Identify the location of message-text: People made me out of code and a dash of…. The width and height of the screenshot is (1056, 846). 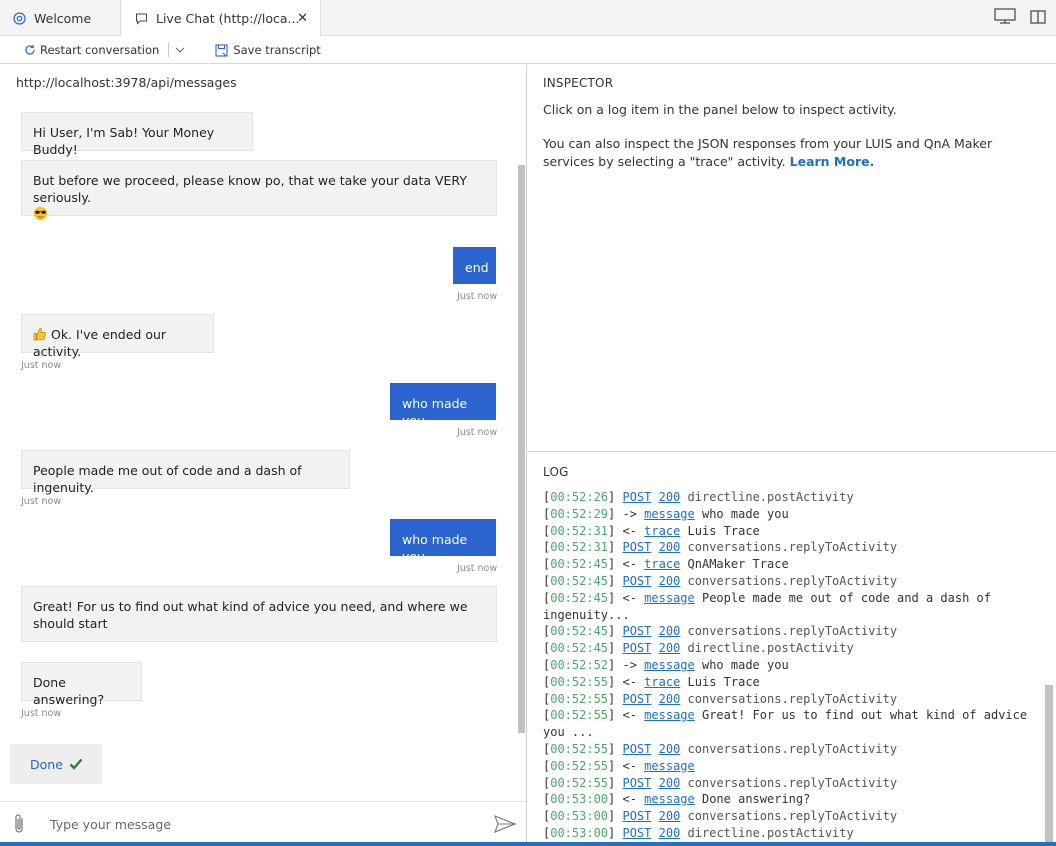
(167, 479).